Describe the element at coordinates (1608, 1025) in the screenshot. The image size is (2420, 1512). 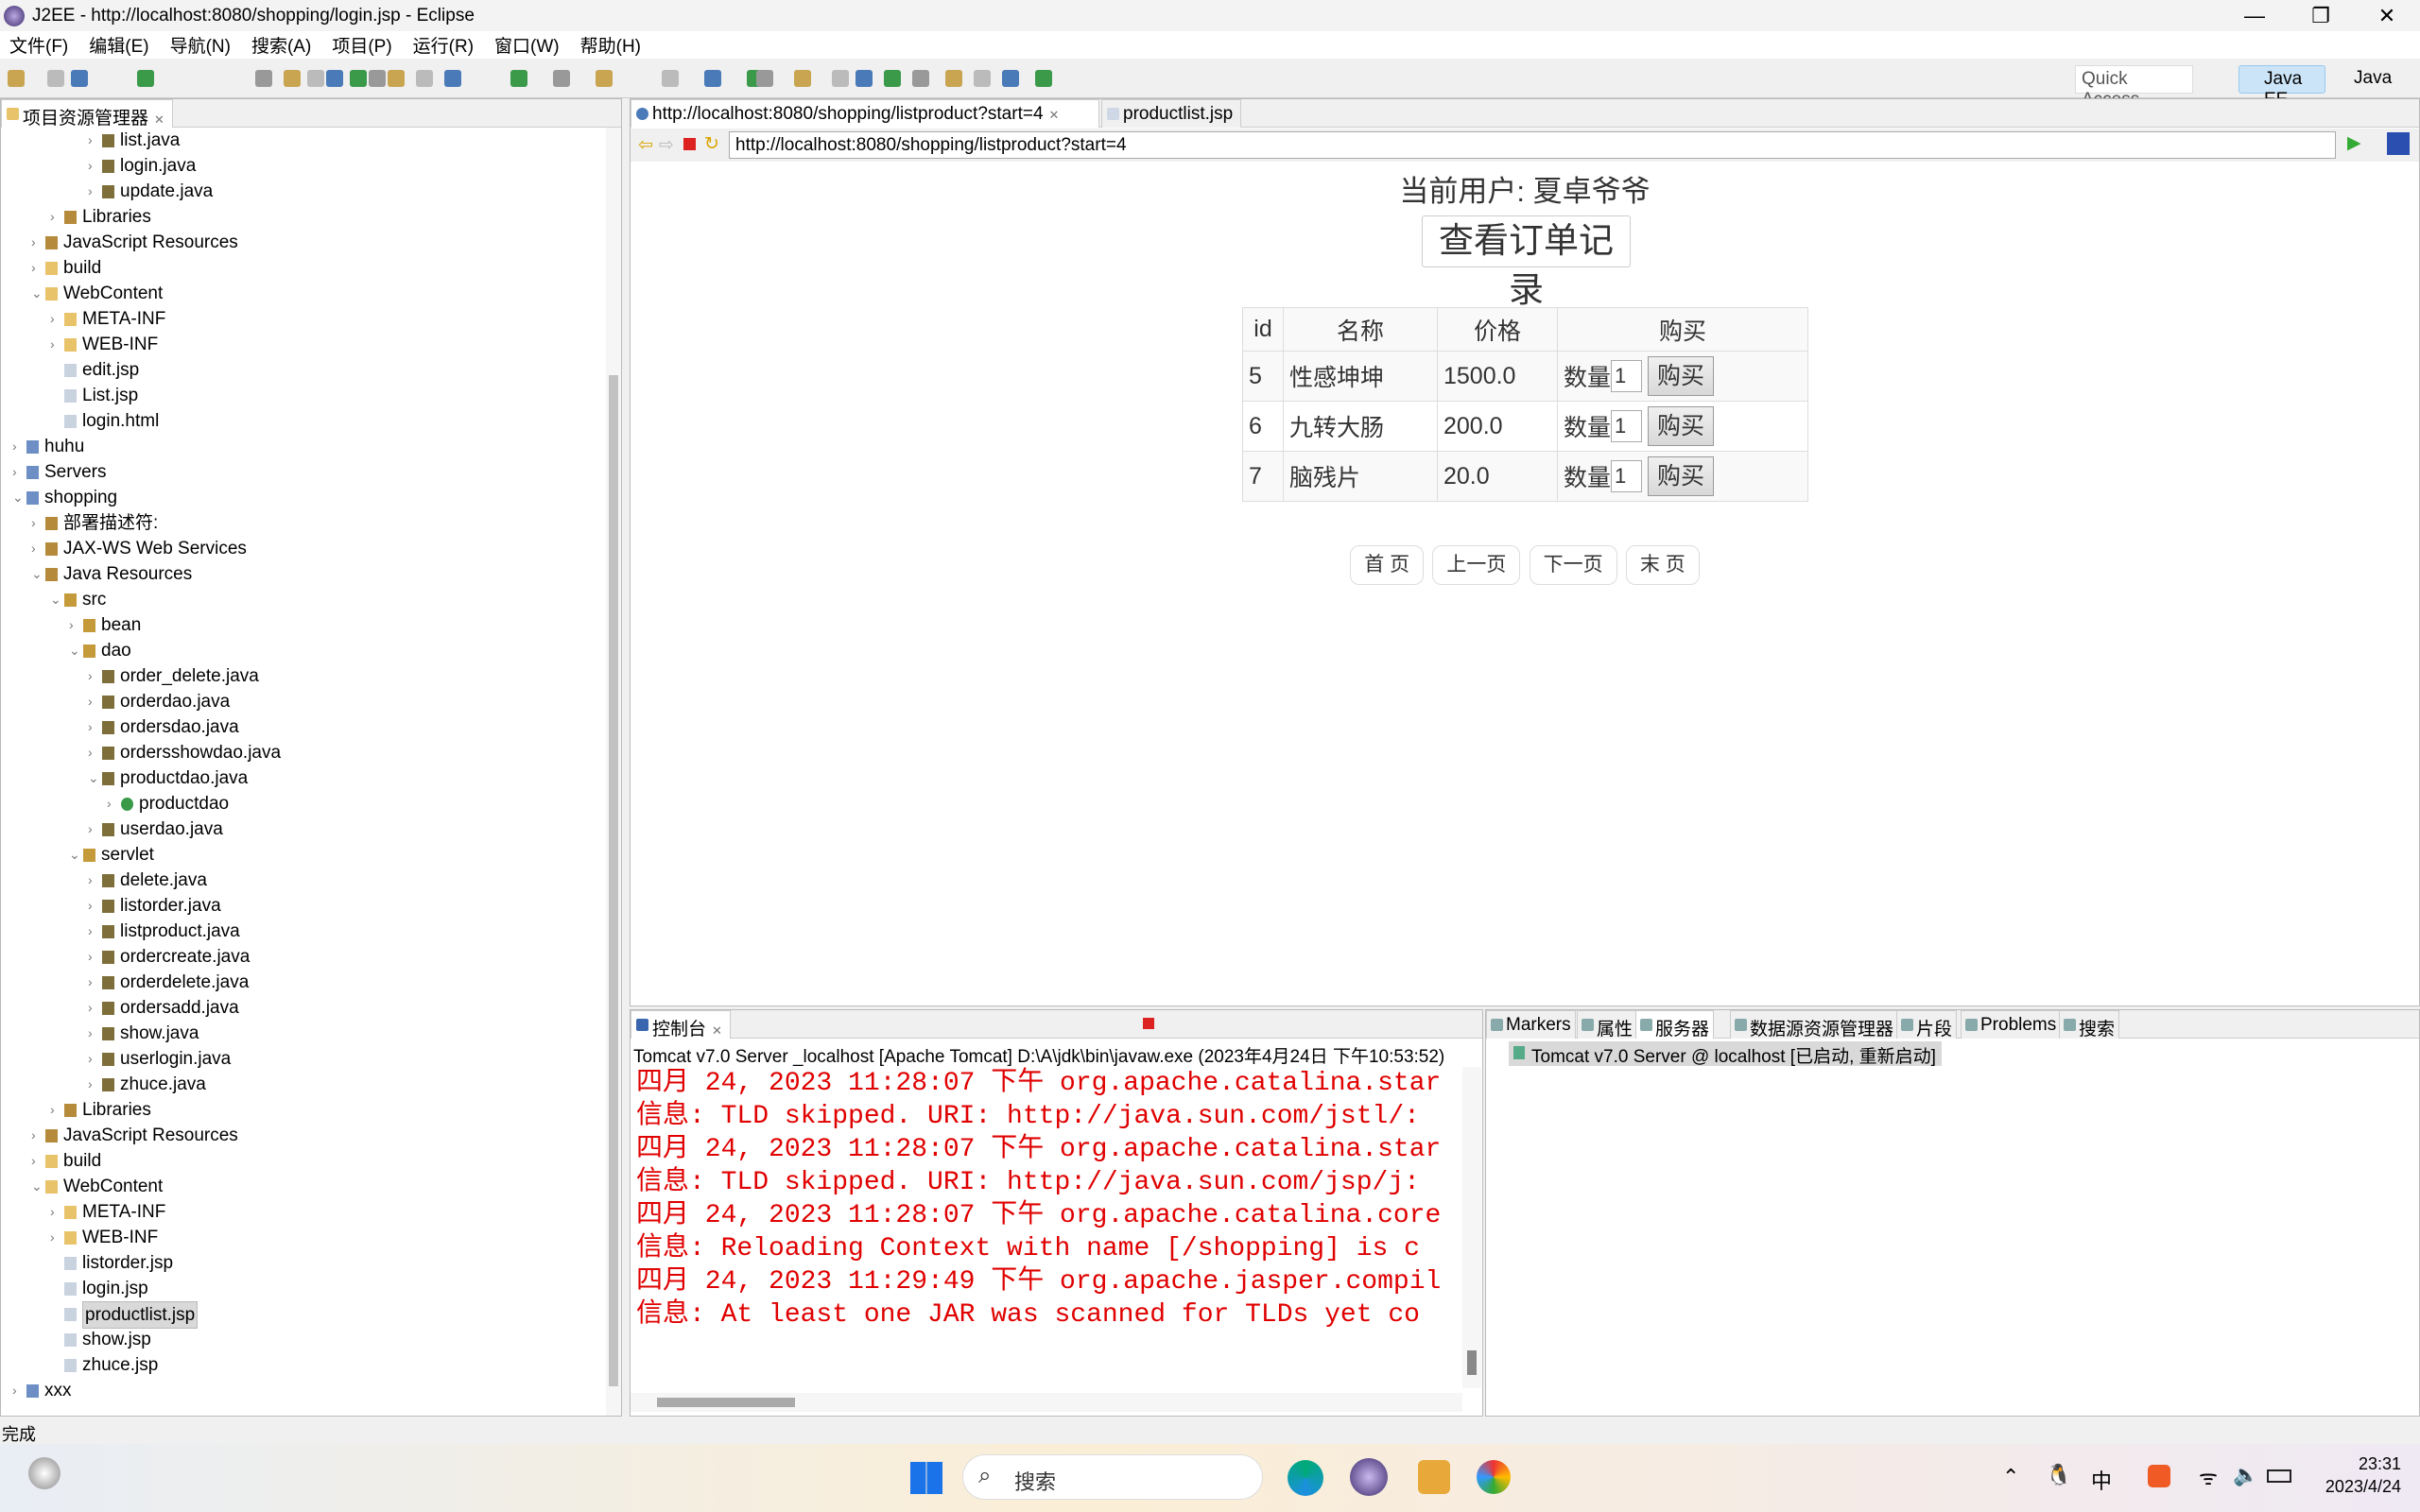
I see `tab-servers-1: 属性` at that location.